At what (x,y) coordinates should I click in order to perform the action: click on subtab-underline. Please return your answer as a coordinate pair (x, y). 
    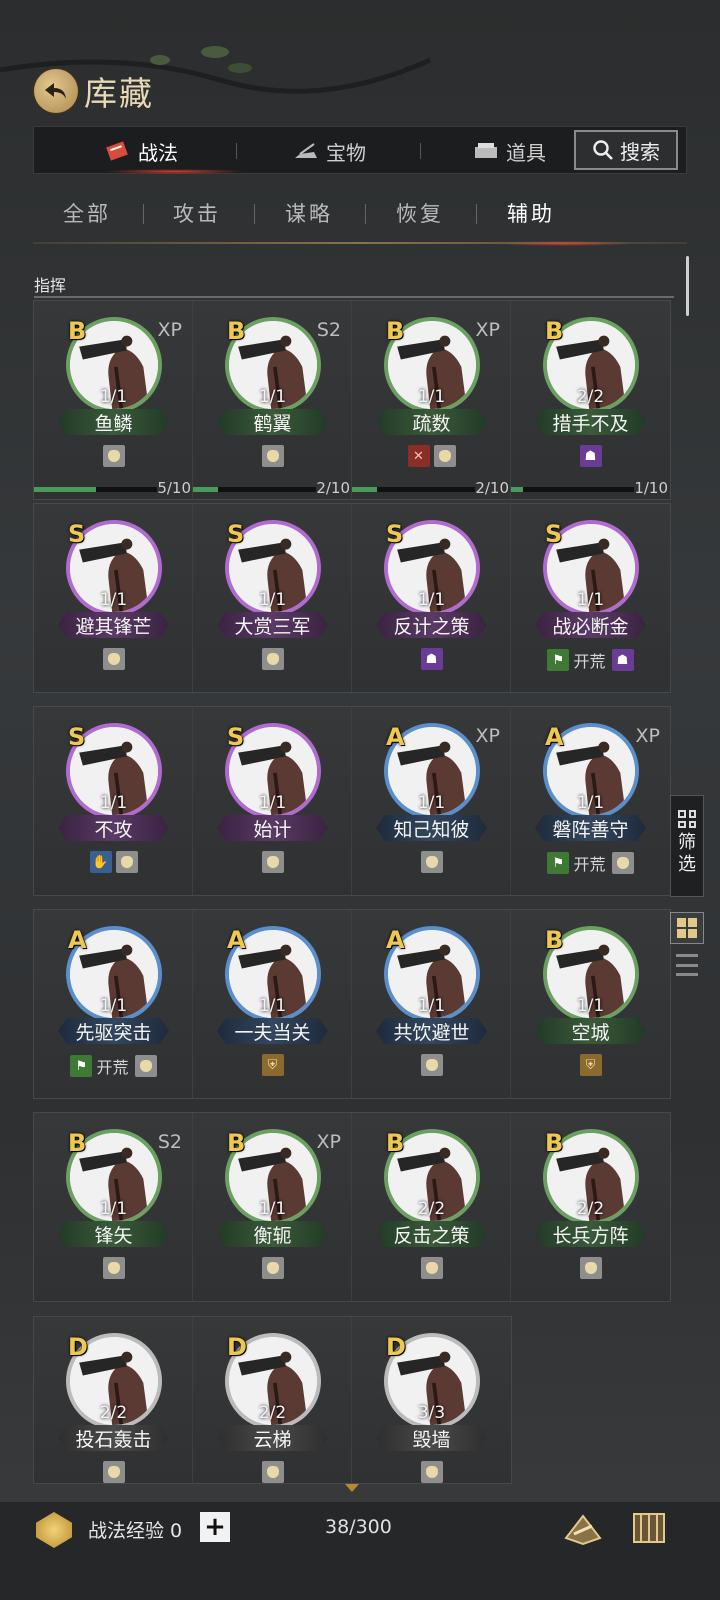
    Looking at the image, I should click on (360, 243).